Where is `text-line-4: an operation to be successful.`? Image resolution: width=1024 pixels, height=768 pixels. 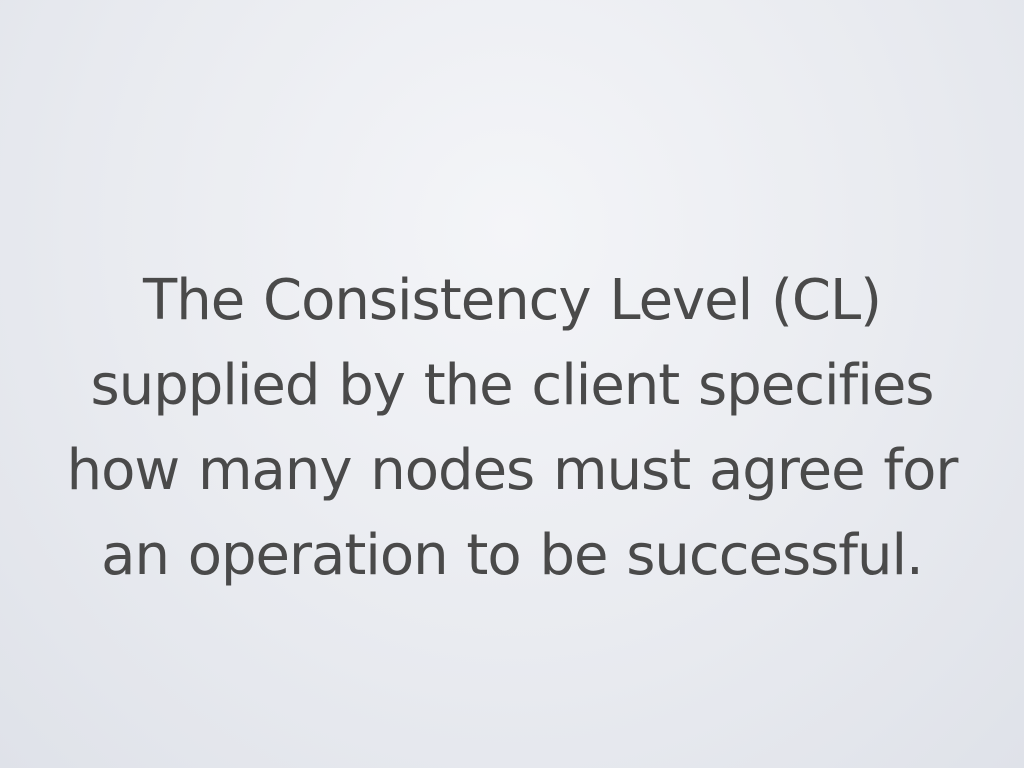 text-line-4: an operation to be successful. is located at coordinates (512, 555).